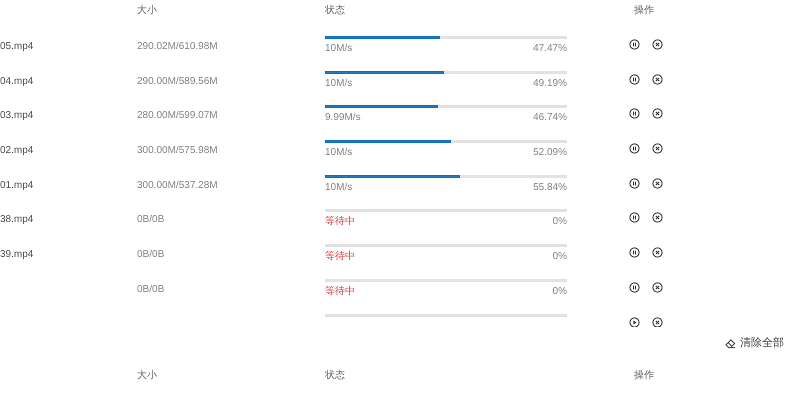 This screenshot has width=800, height=417. I want to click on percent-text: 47.47%, so click(550, 49).